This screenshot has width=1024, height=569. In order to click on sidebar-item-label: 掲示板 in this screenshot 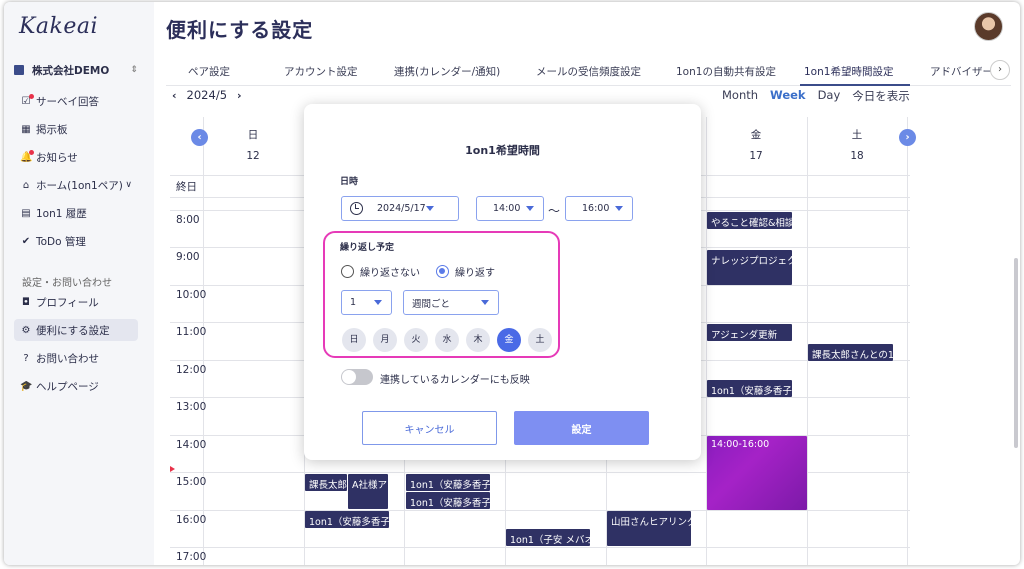, I will do `click(52, 129)`.